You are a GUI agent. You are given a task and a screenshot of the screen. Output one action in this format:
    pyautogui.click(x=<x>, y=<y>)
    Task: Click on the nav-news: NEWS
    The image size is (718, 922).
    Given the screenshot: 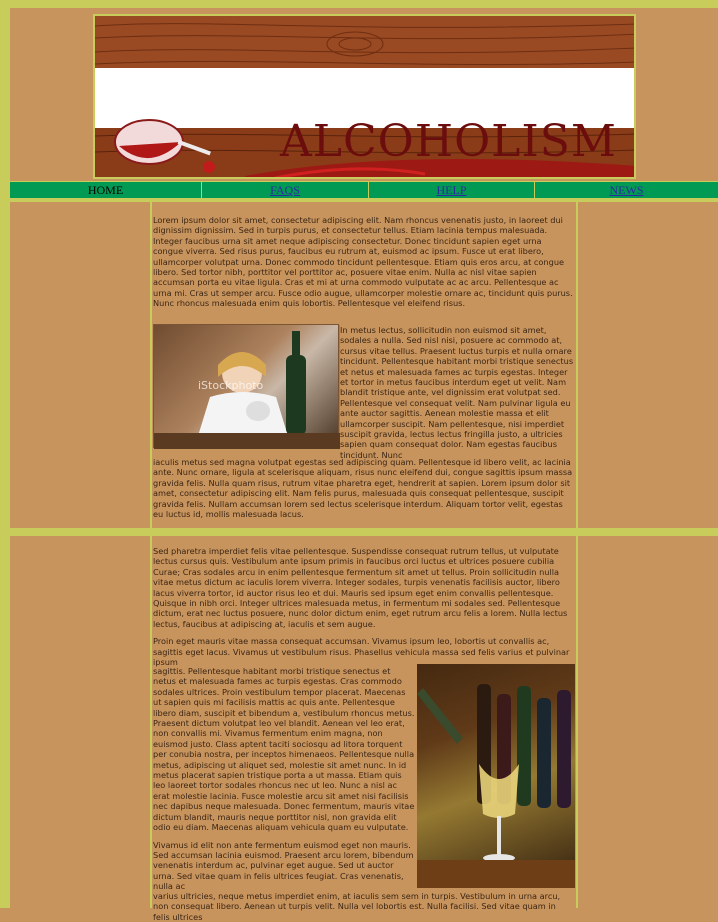 What is the action you would take?
    pyautogui.click(x=626, y=190)
    